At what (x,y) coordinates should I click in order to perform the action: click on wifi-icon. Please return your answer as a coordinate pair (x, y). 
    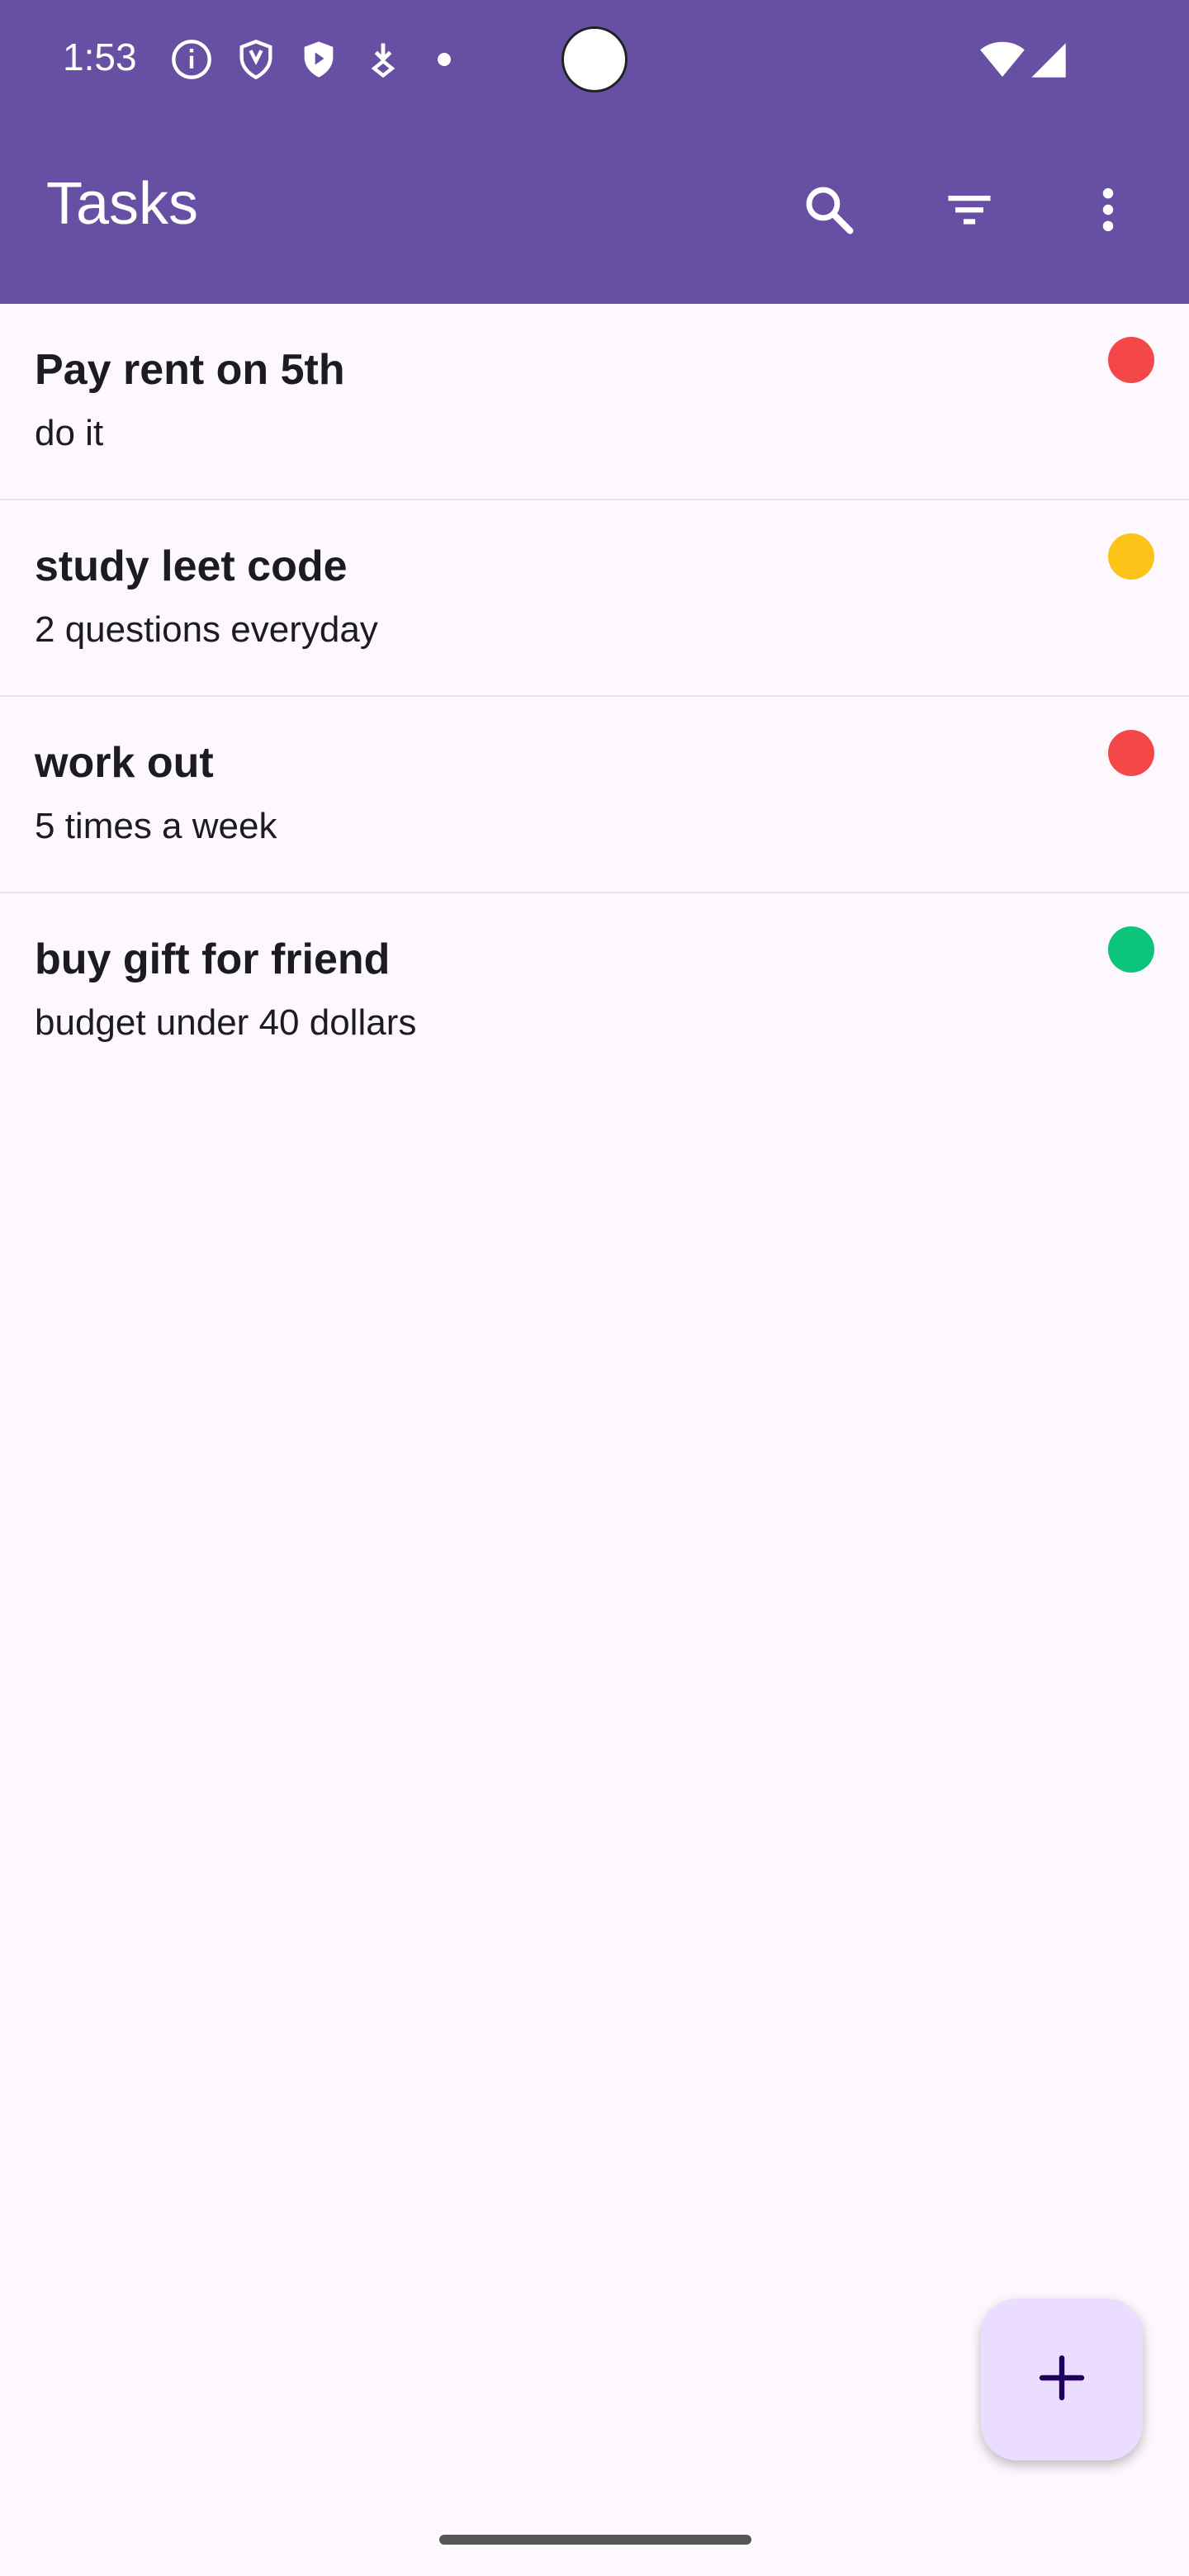
    Looking at the image, I should click on (1002, 61).